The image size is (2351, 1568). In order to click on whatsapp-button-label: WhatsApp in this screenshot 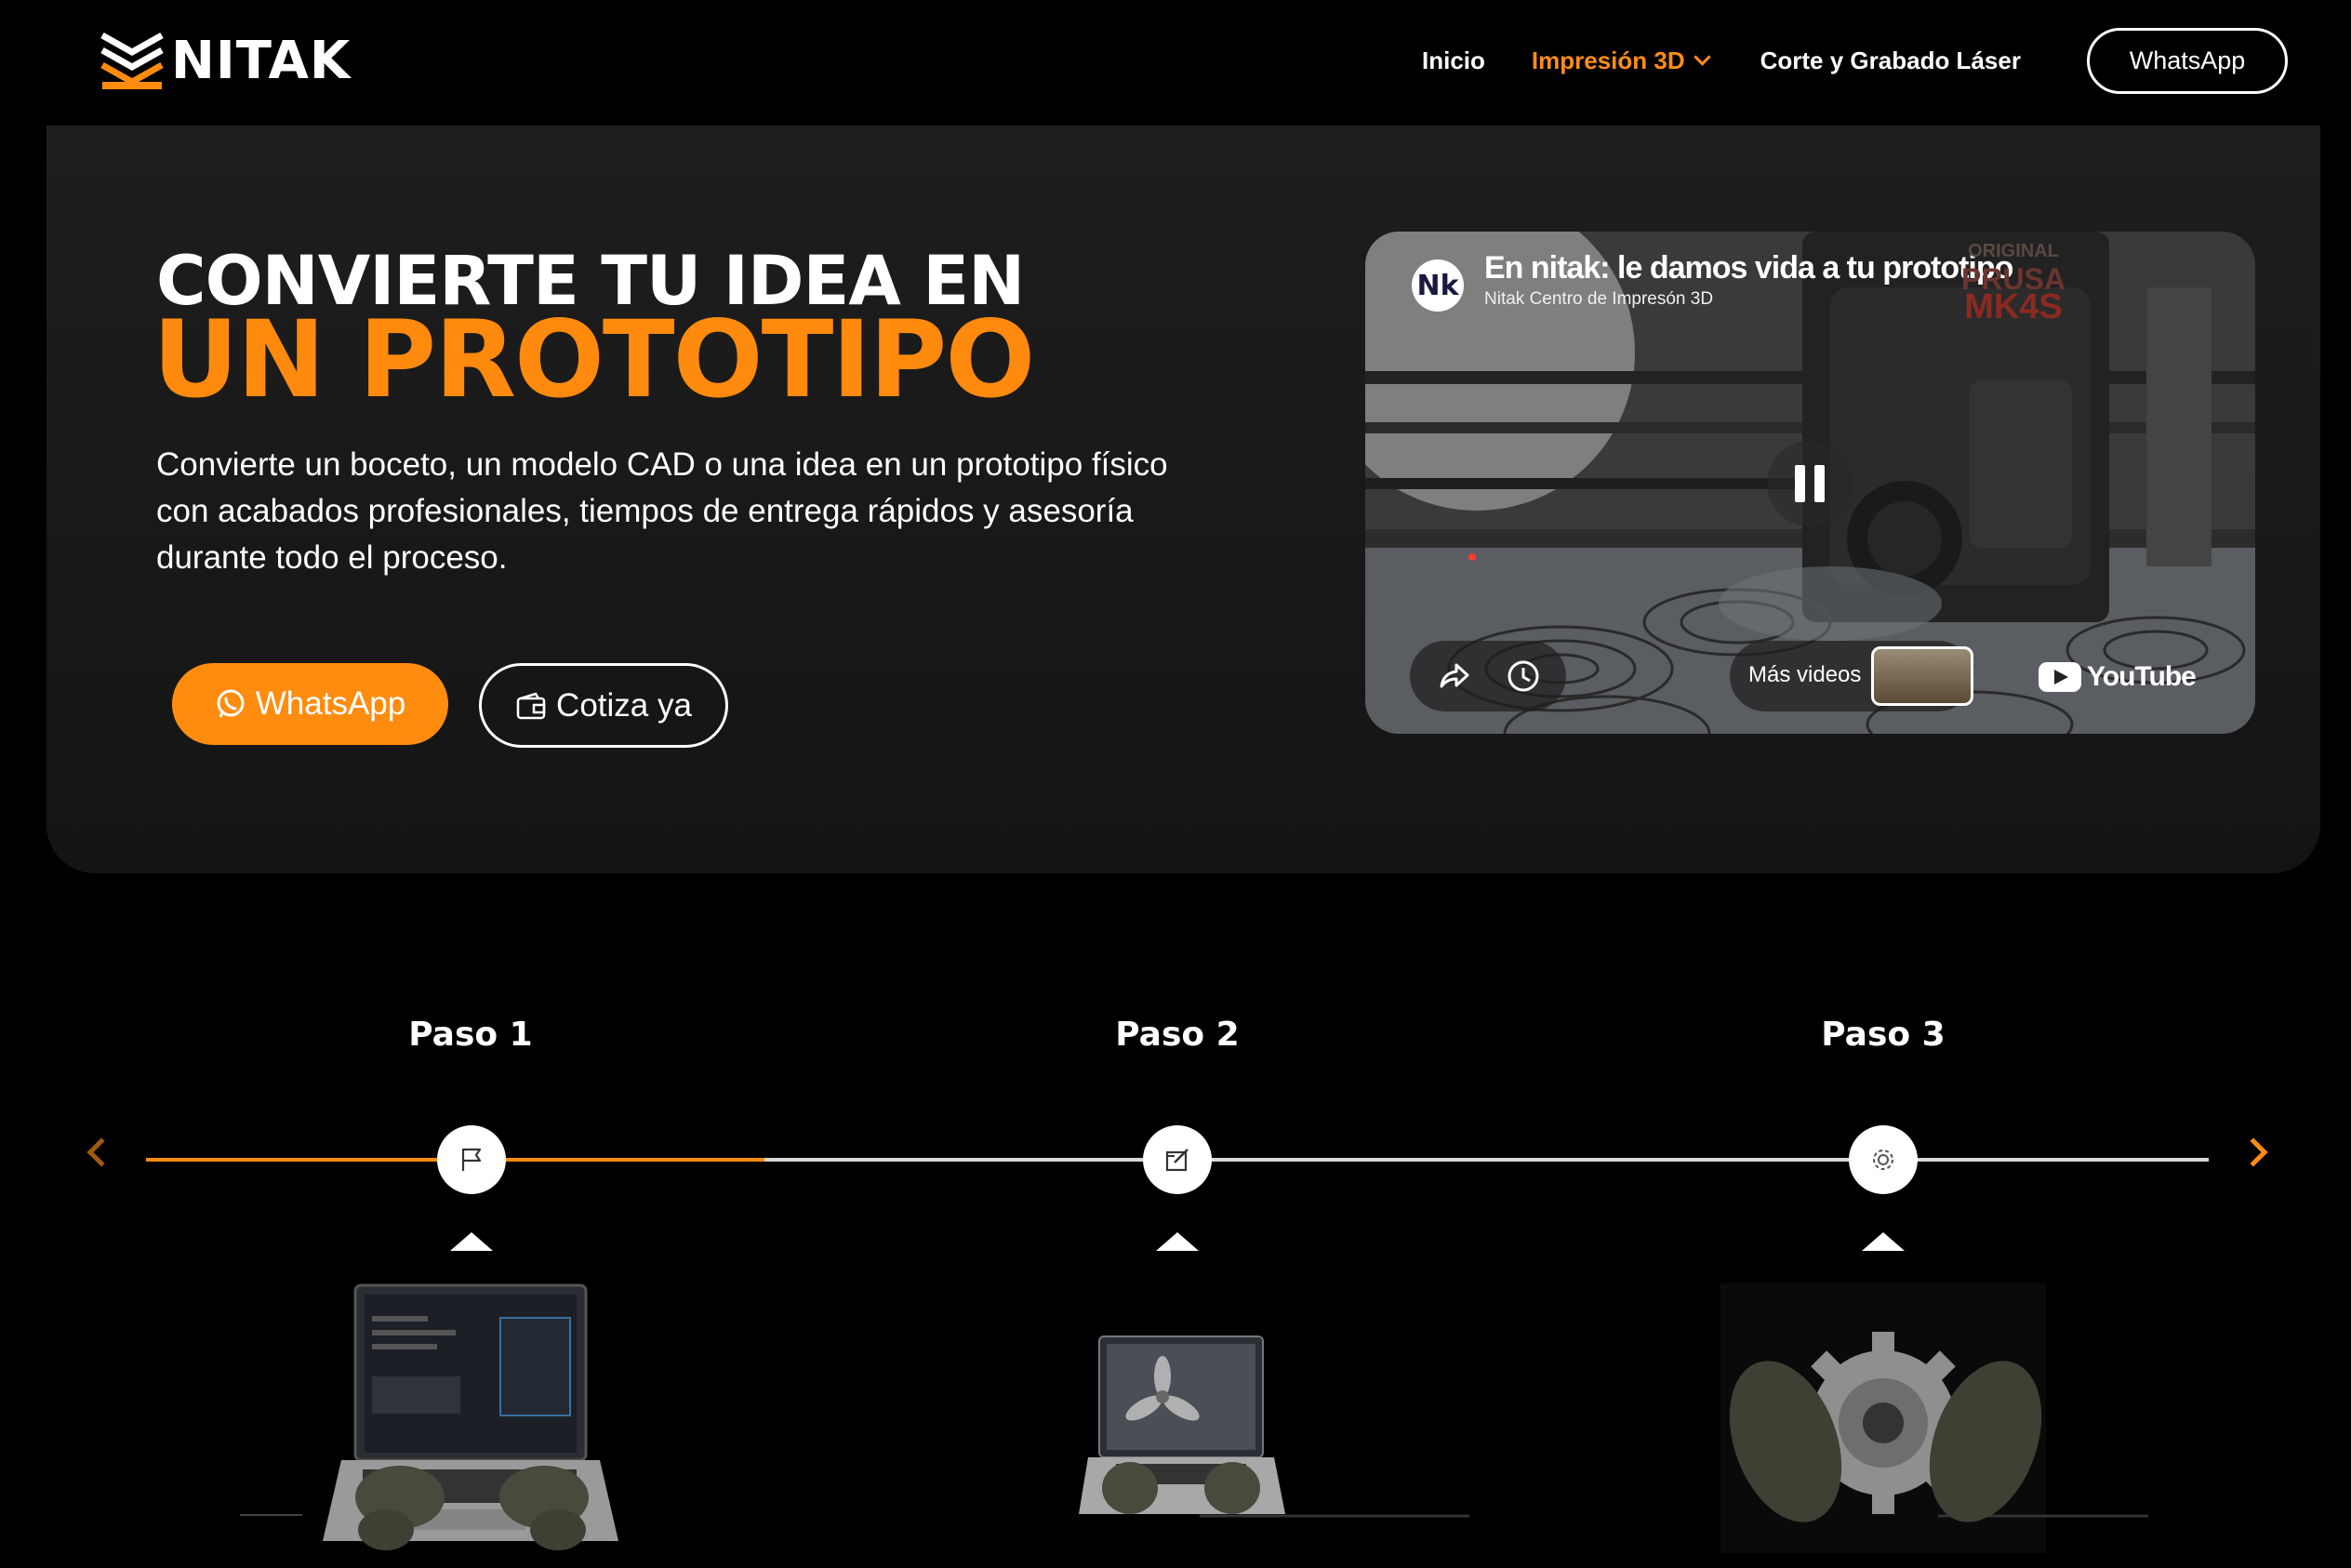, I will do `click(330, 703)`.